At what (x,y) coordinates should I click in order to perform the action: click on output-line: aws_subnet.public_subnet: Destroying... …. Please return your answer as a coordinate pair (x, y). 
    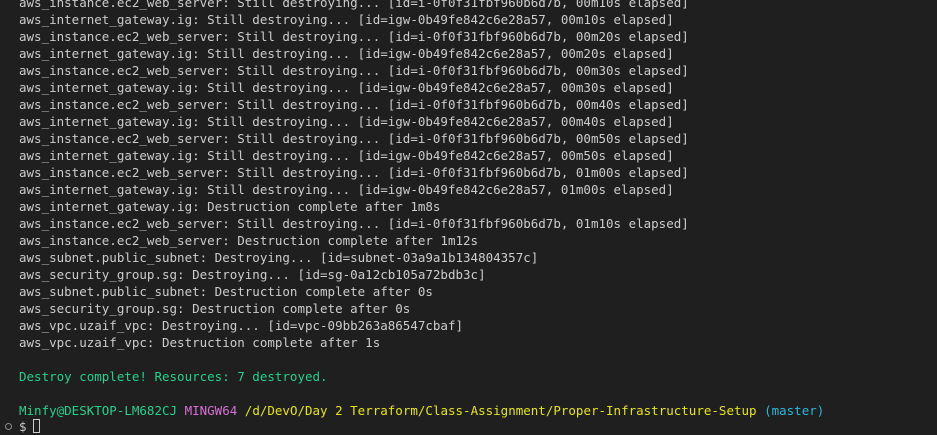
    Looking at the image, I should click on (279, 257).